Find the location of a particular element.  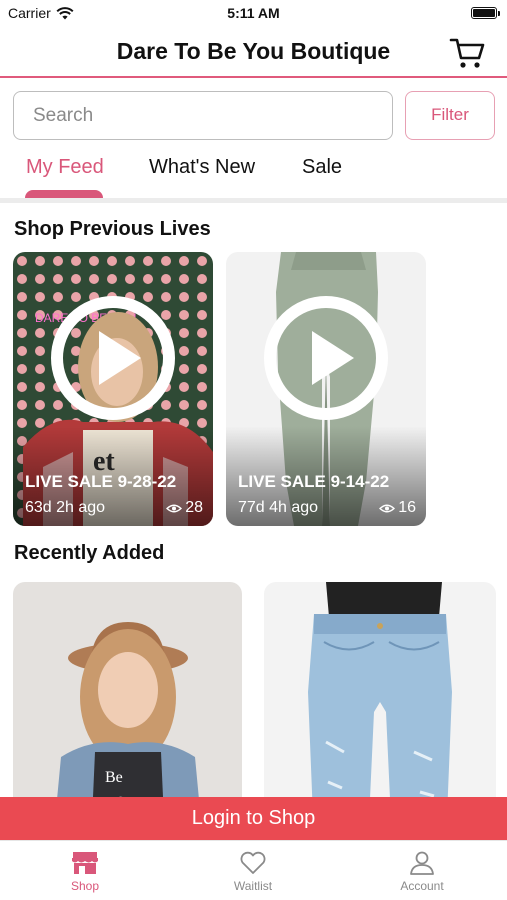

view-count: 28 is located at coordinates (194, 507).